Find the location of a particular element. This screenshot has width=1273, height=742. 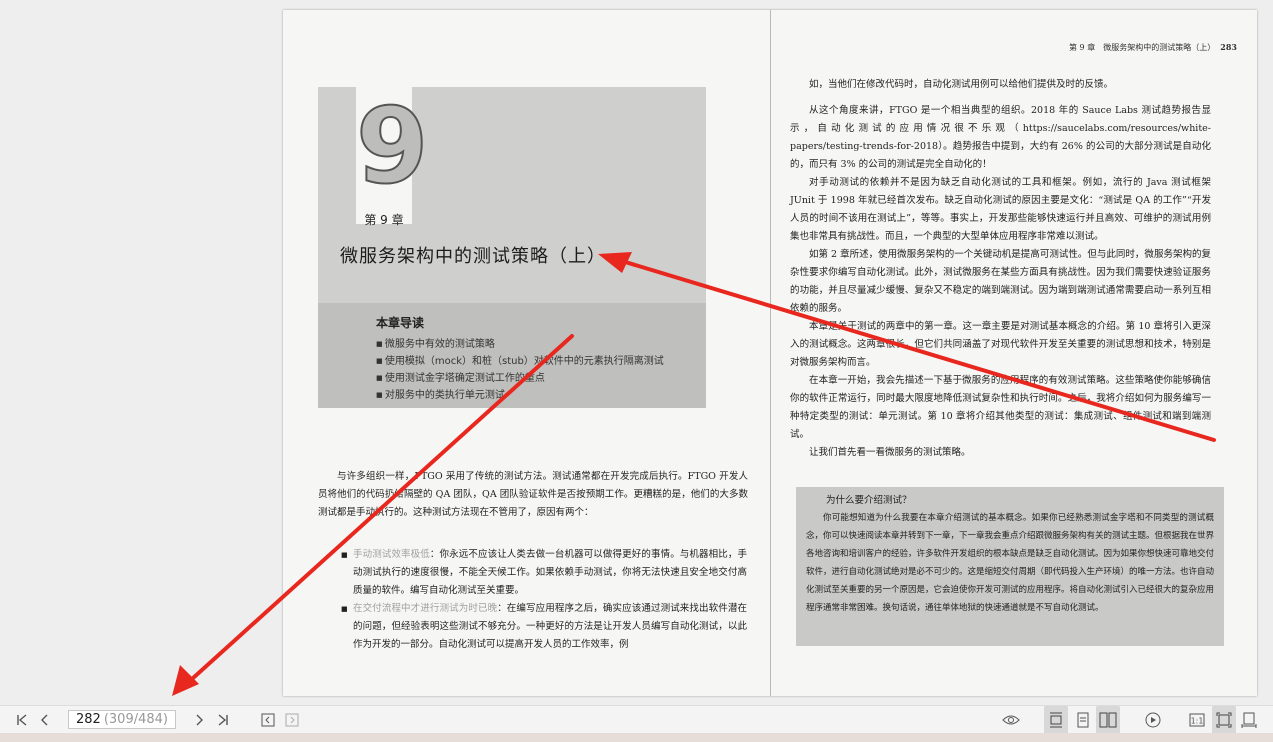

play-icon is located at coordinates (1153, 720).